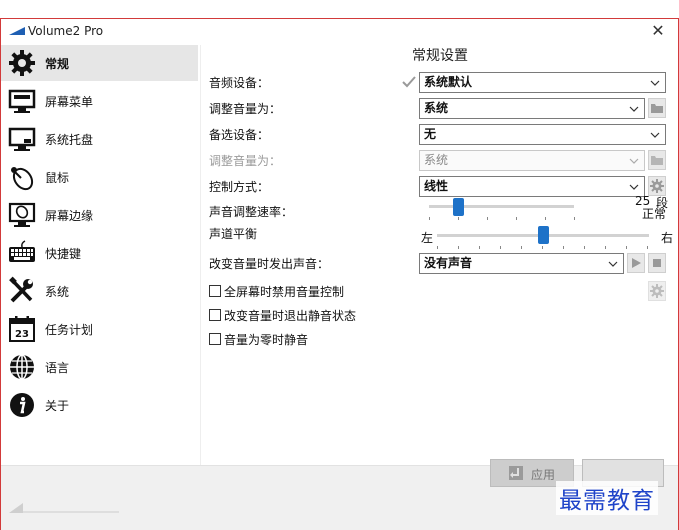  I want to click on calendar-icon: 23, so click(22, 329).